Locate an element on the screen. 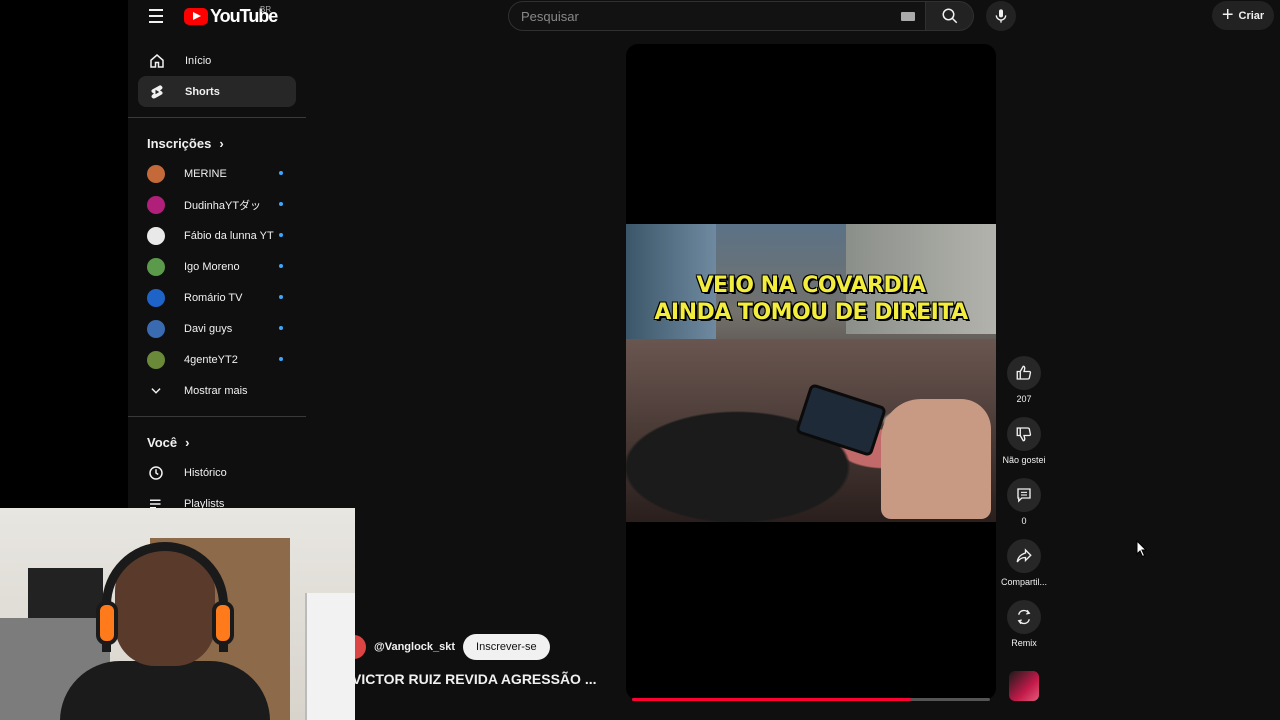  sidebar-item-subscription: Fábio da lunna YT is located at coordinates (218, 235).